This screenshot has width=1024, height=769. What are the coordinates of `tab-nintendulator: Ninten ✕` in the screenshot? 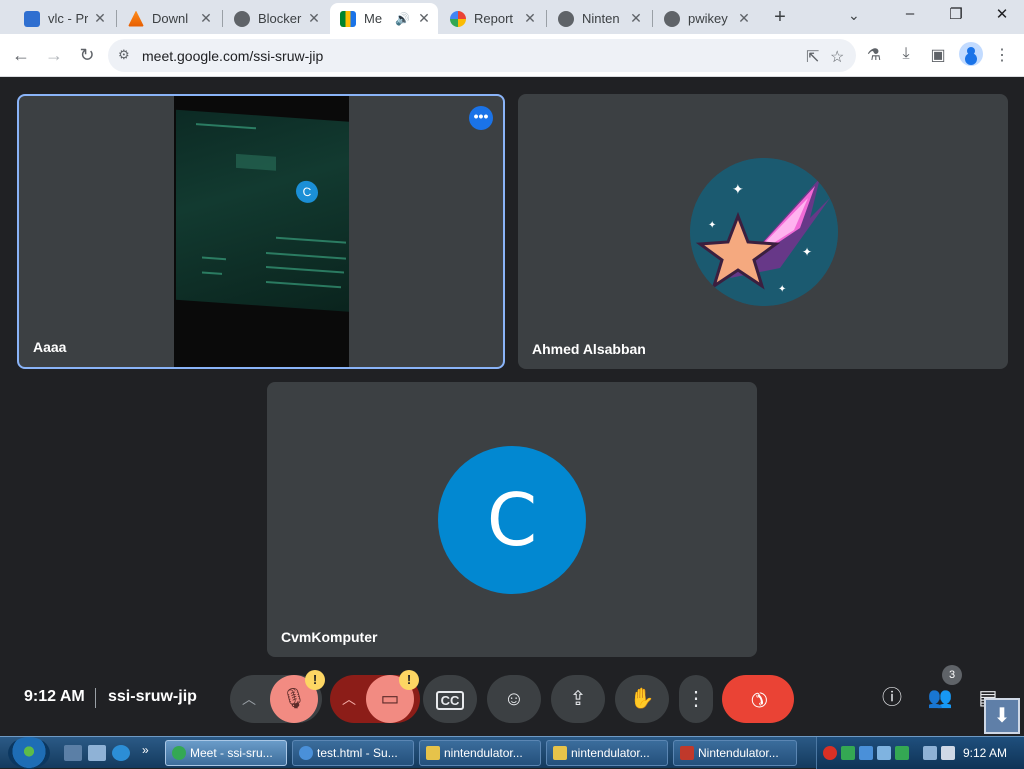 It's located at (599, 18).